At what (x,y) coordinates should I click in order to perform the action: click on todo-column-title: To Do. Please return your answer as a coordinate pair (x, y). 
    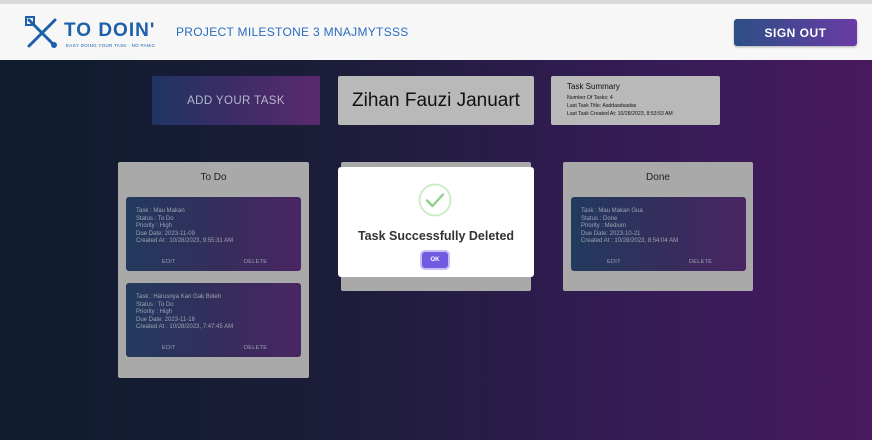
    Looking at the image, I should click on (213, 177).